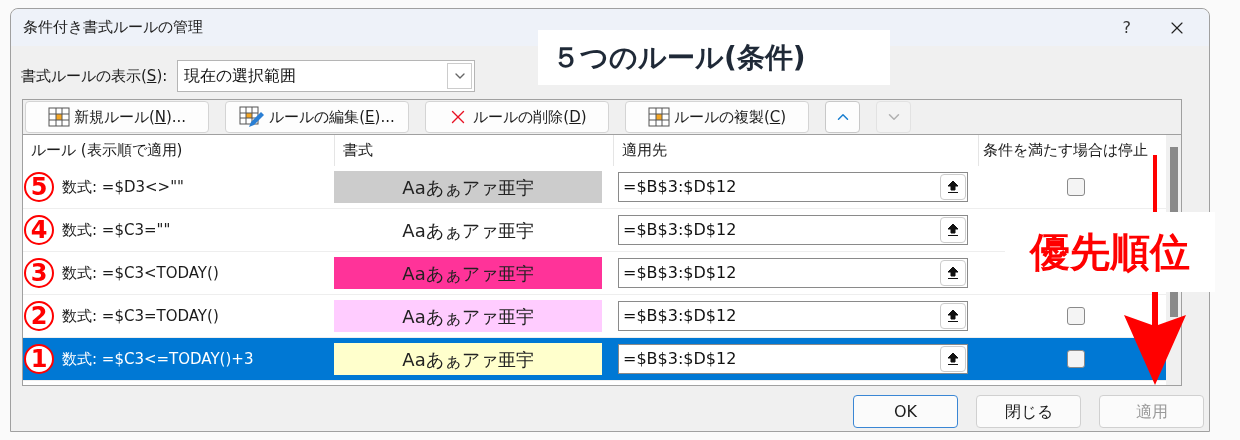 Image resolution: width=1240 pixels, height=440 pixels. What do you see at coordinates (140, 316) in the screenshot?
I see `rule-formula: 数式: =$C3=TODAY()` at bounding box center [140, 316].